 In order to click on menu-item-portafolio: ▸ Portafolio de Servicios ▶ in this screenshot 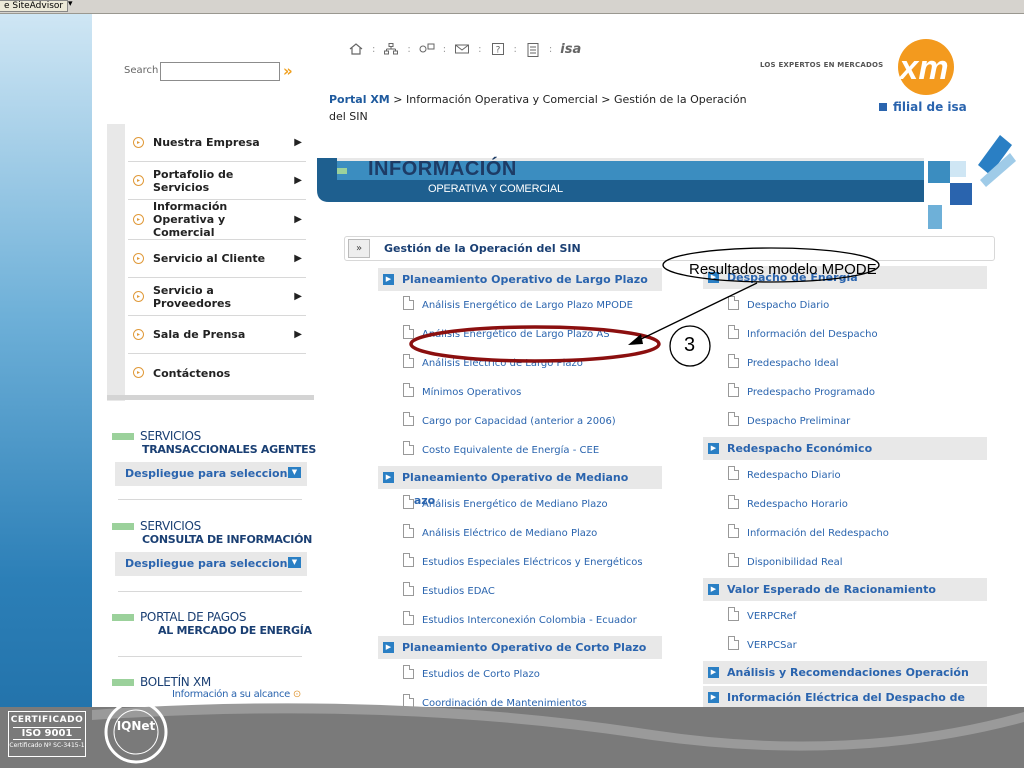, I will do `click(217, 181)`.